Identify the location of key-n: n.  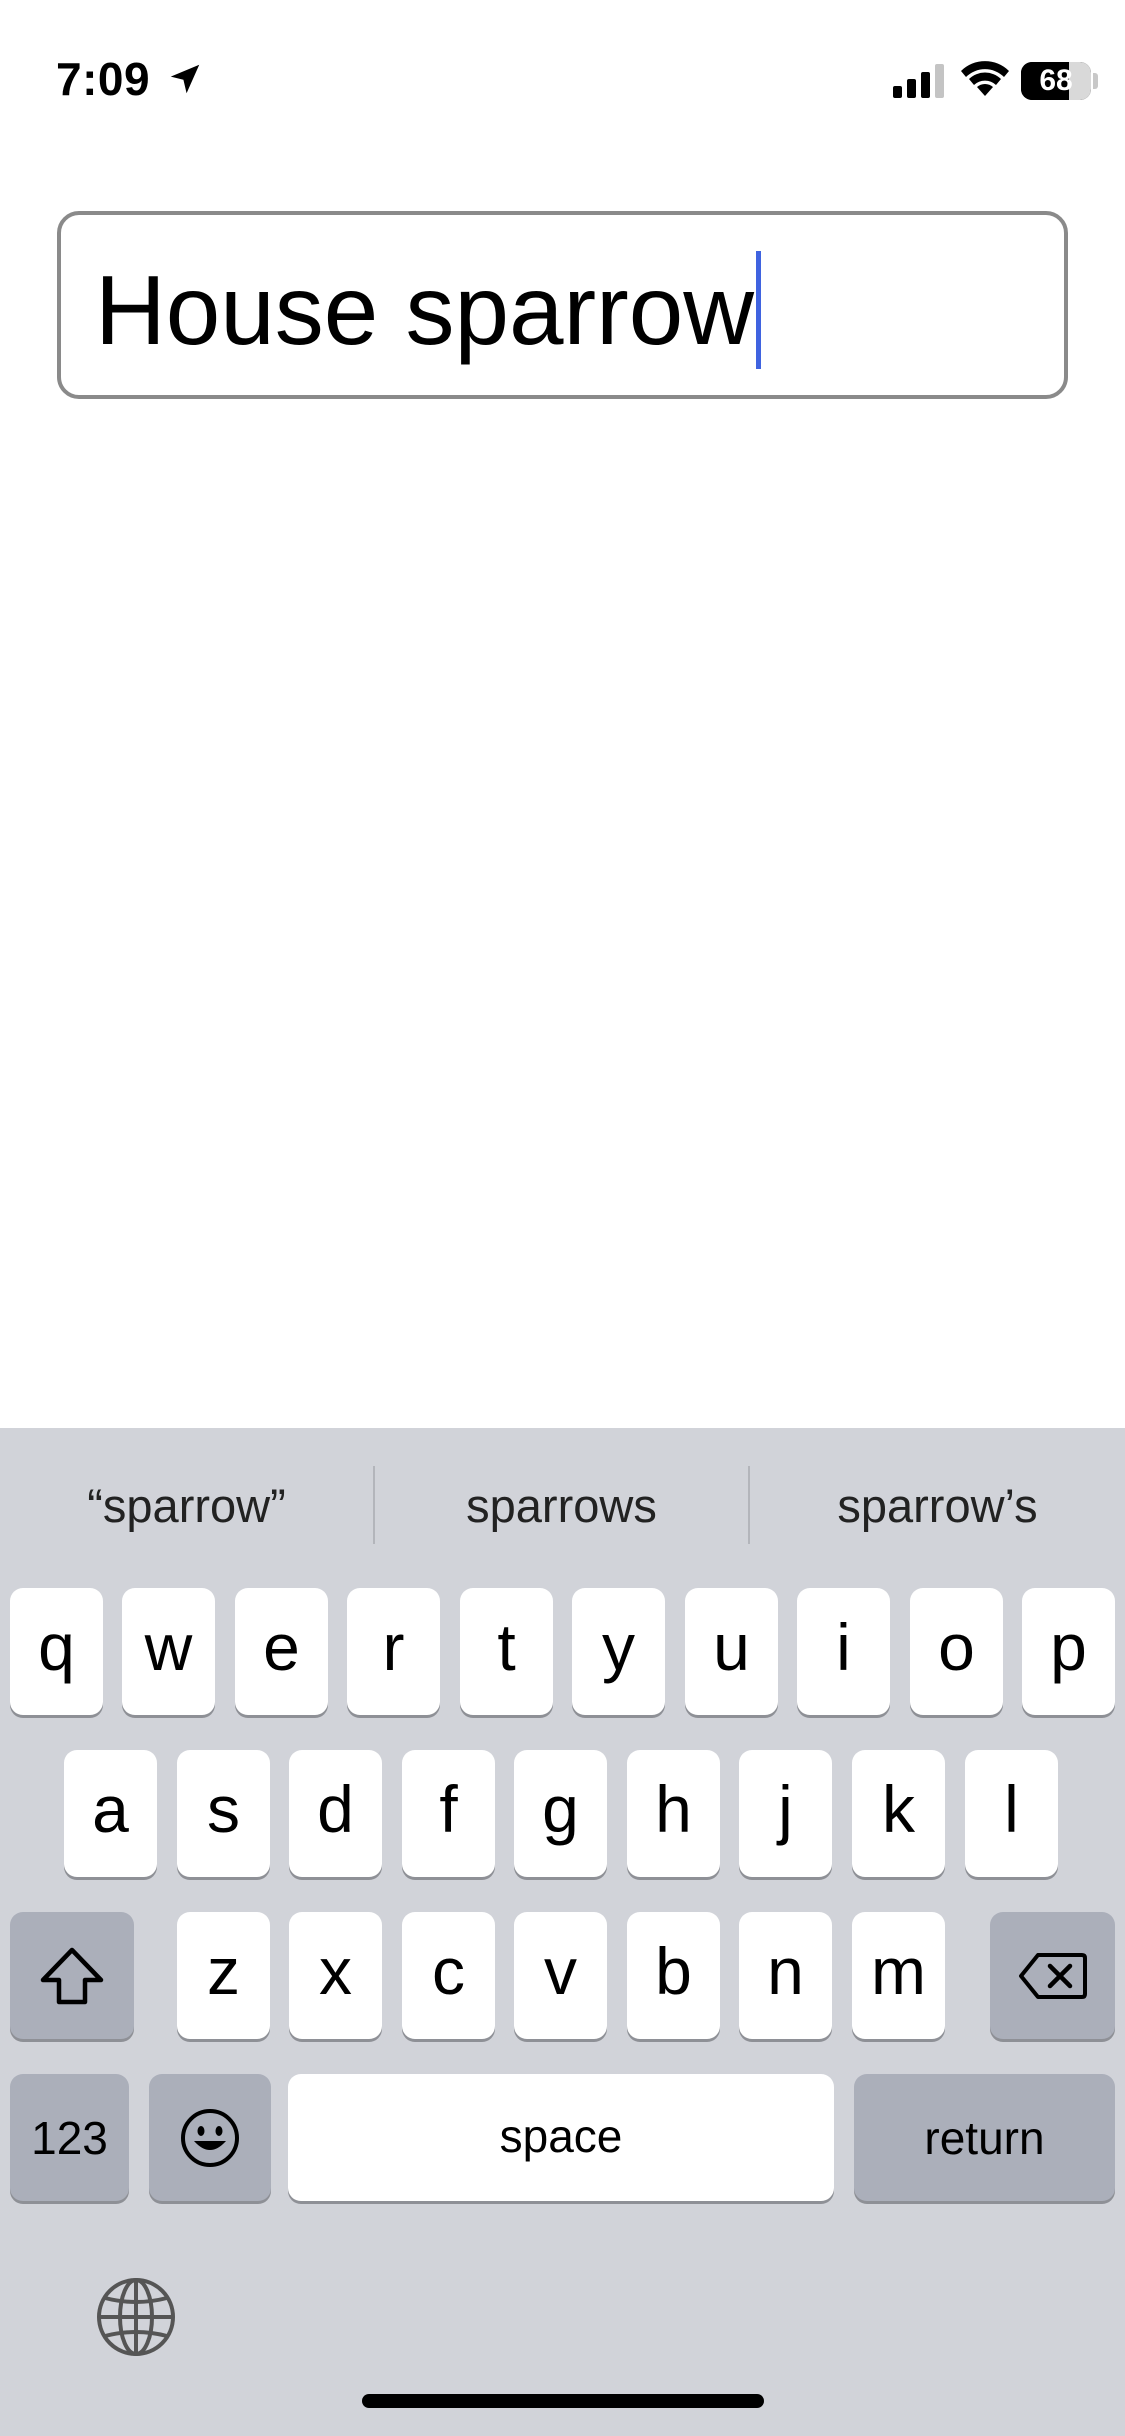
(785, 1975).